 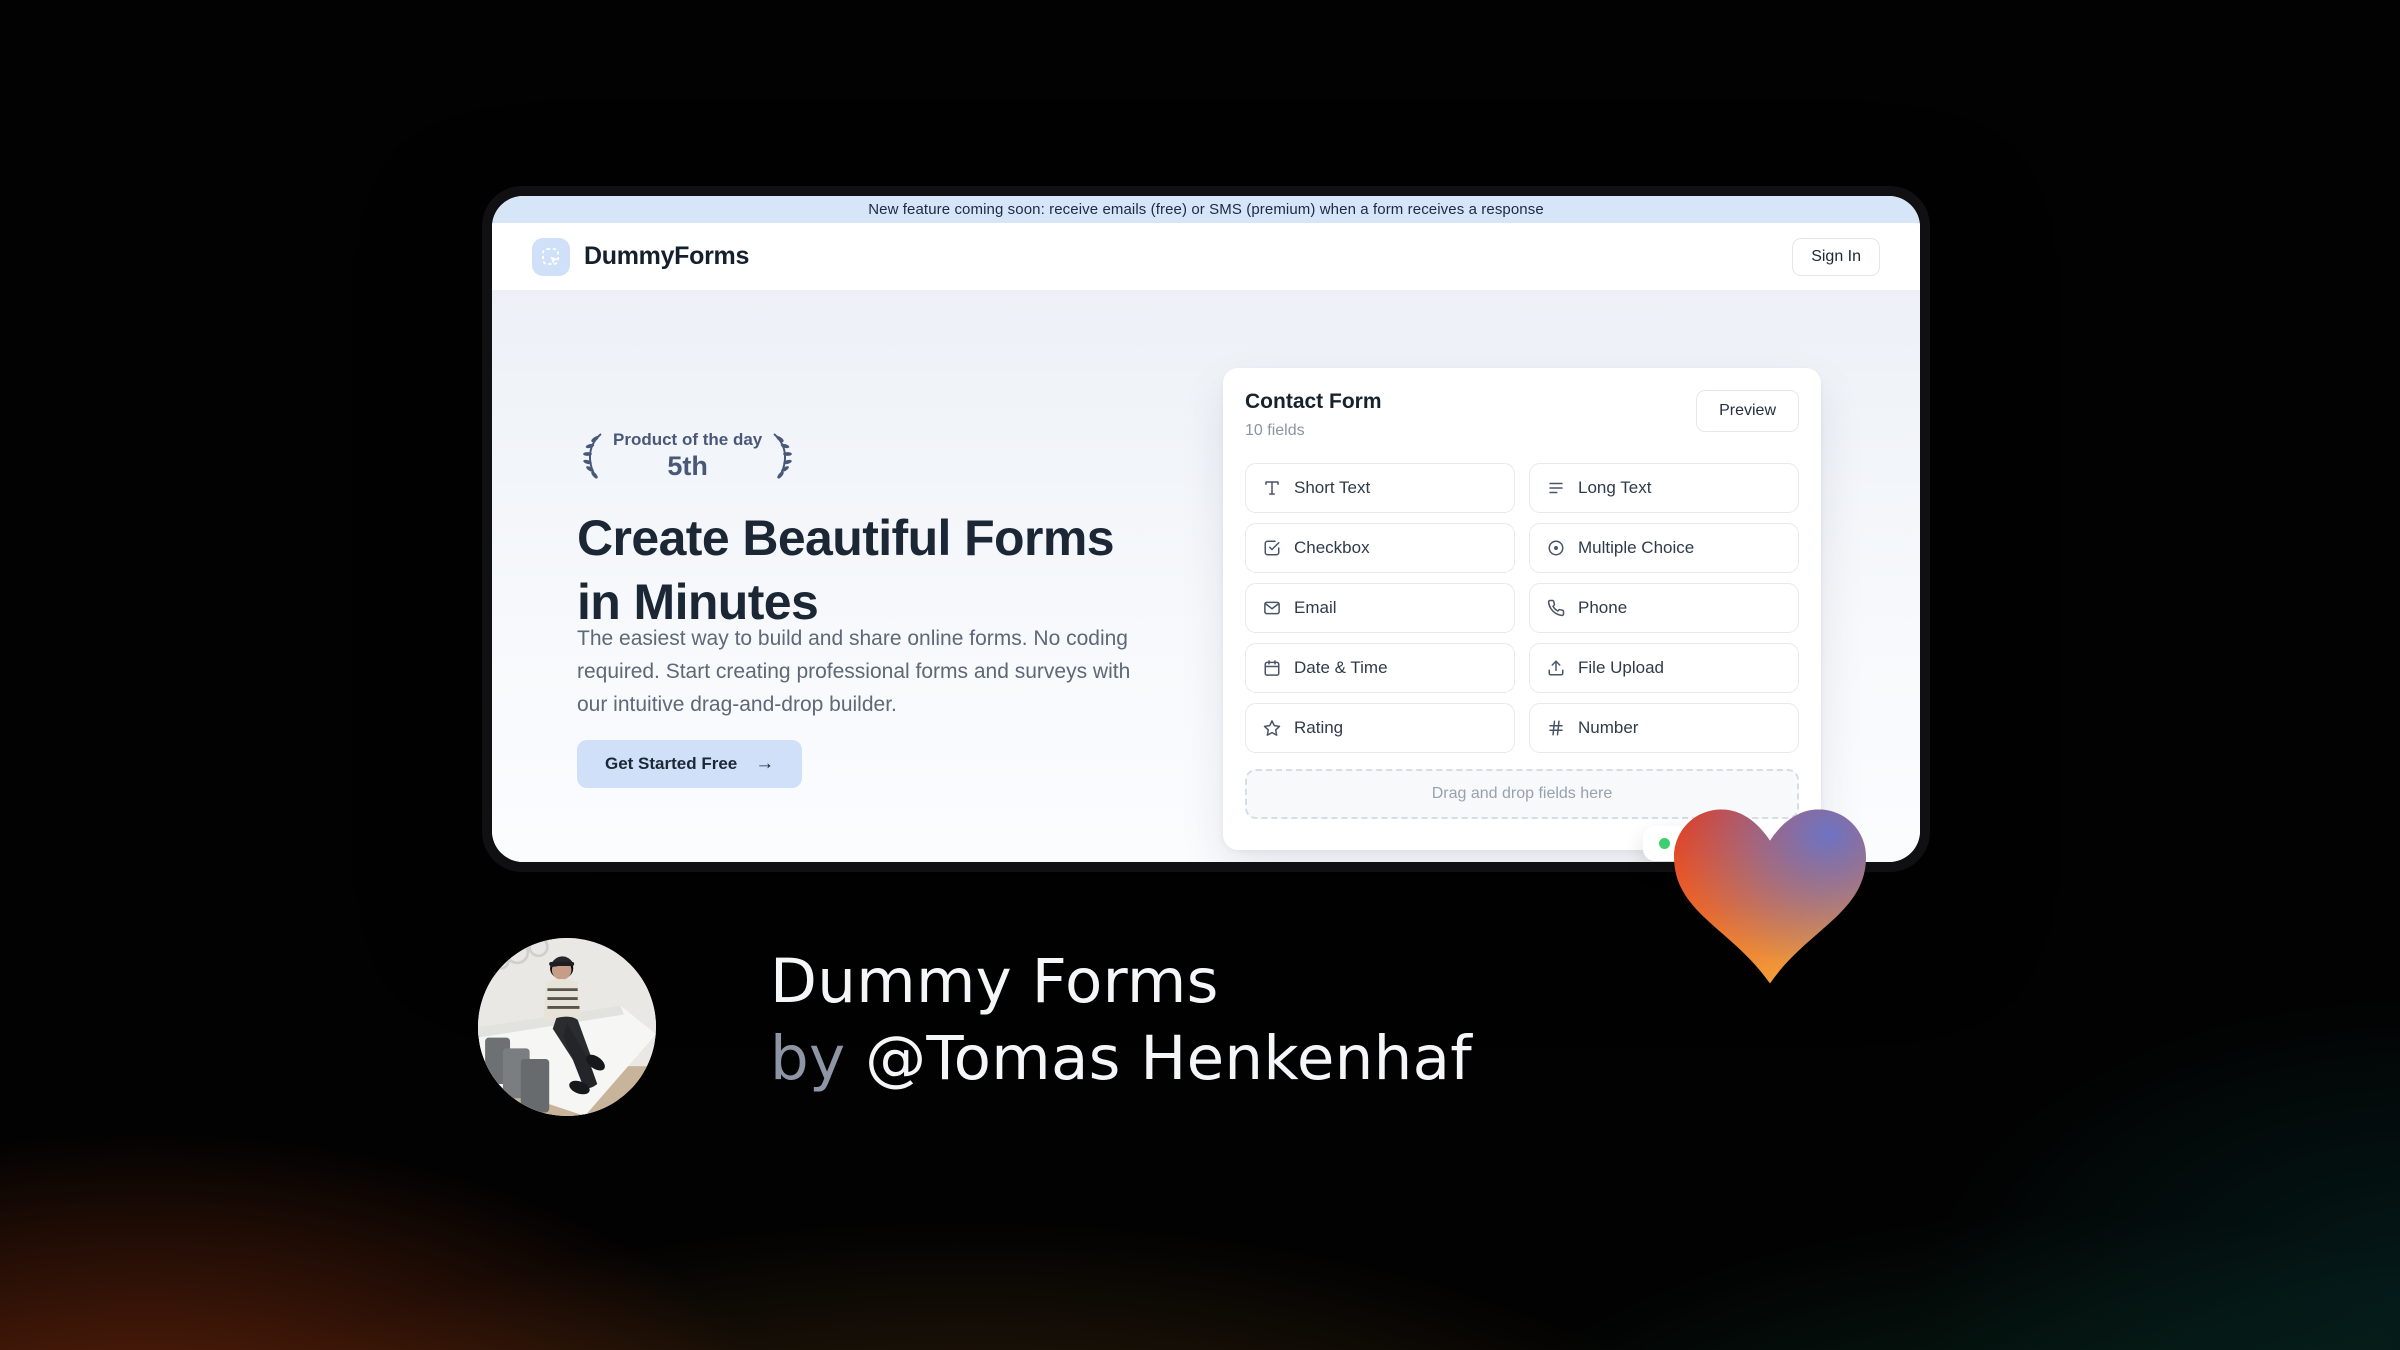 What do you see at coordinates (994, 981) in the screenshot?
I see `credit-title: Dummy Forms` at bounding box center [994, 981].